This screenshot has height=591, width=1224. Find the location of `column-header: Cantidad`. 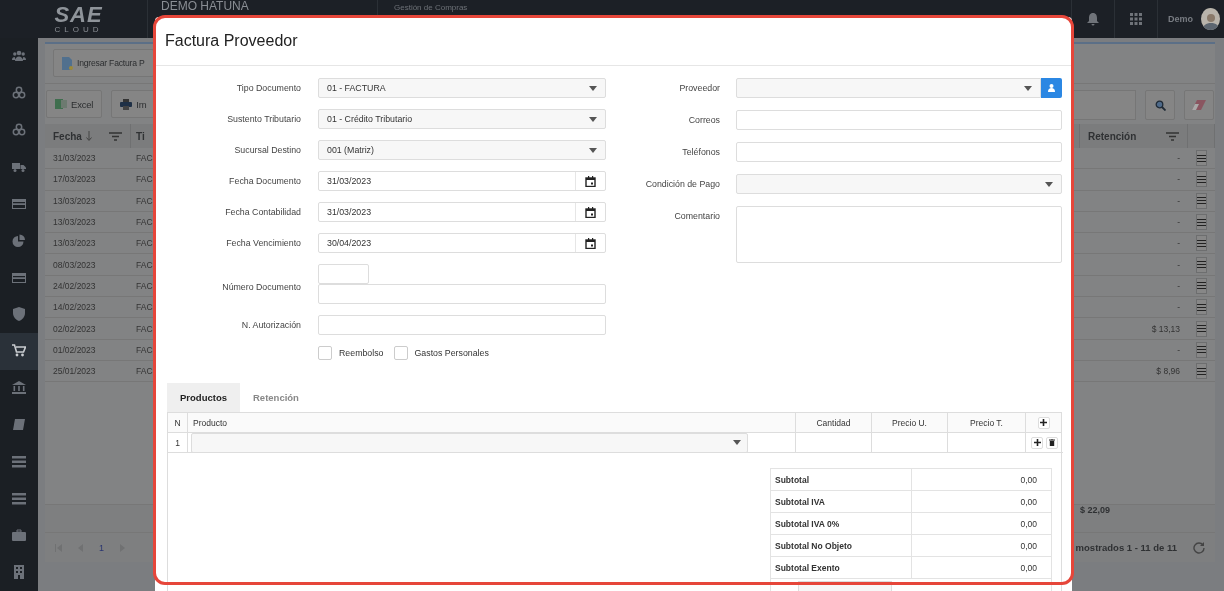

column-header: Cantidad is located at coordinates (833, 422).